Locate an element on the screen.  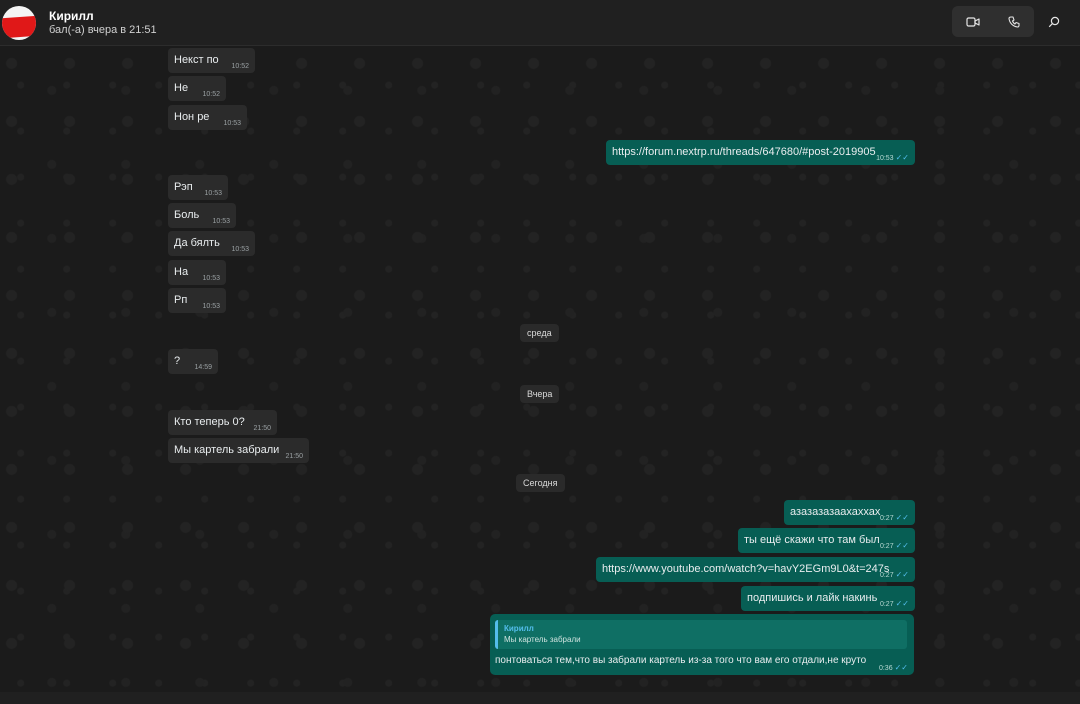
message-outgoing: азазазазаахаххах 0:27 ✓✓ is located at coordinates (849, 512).